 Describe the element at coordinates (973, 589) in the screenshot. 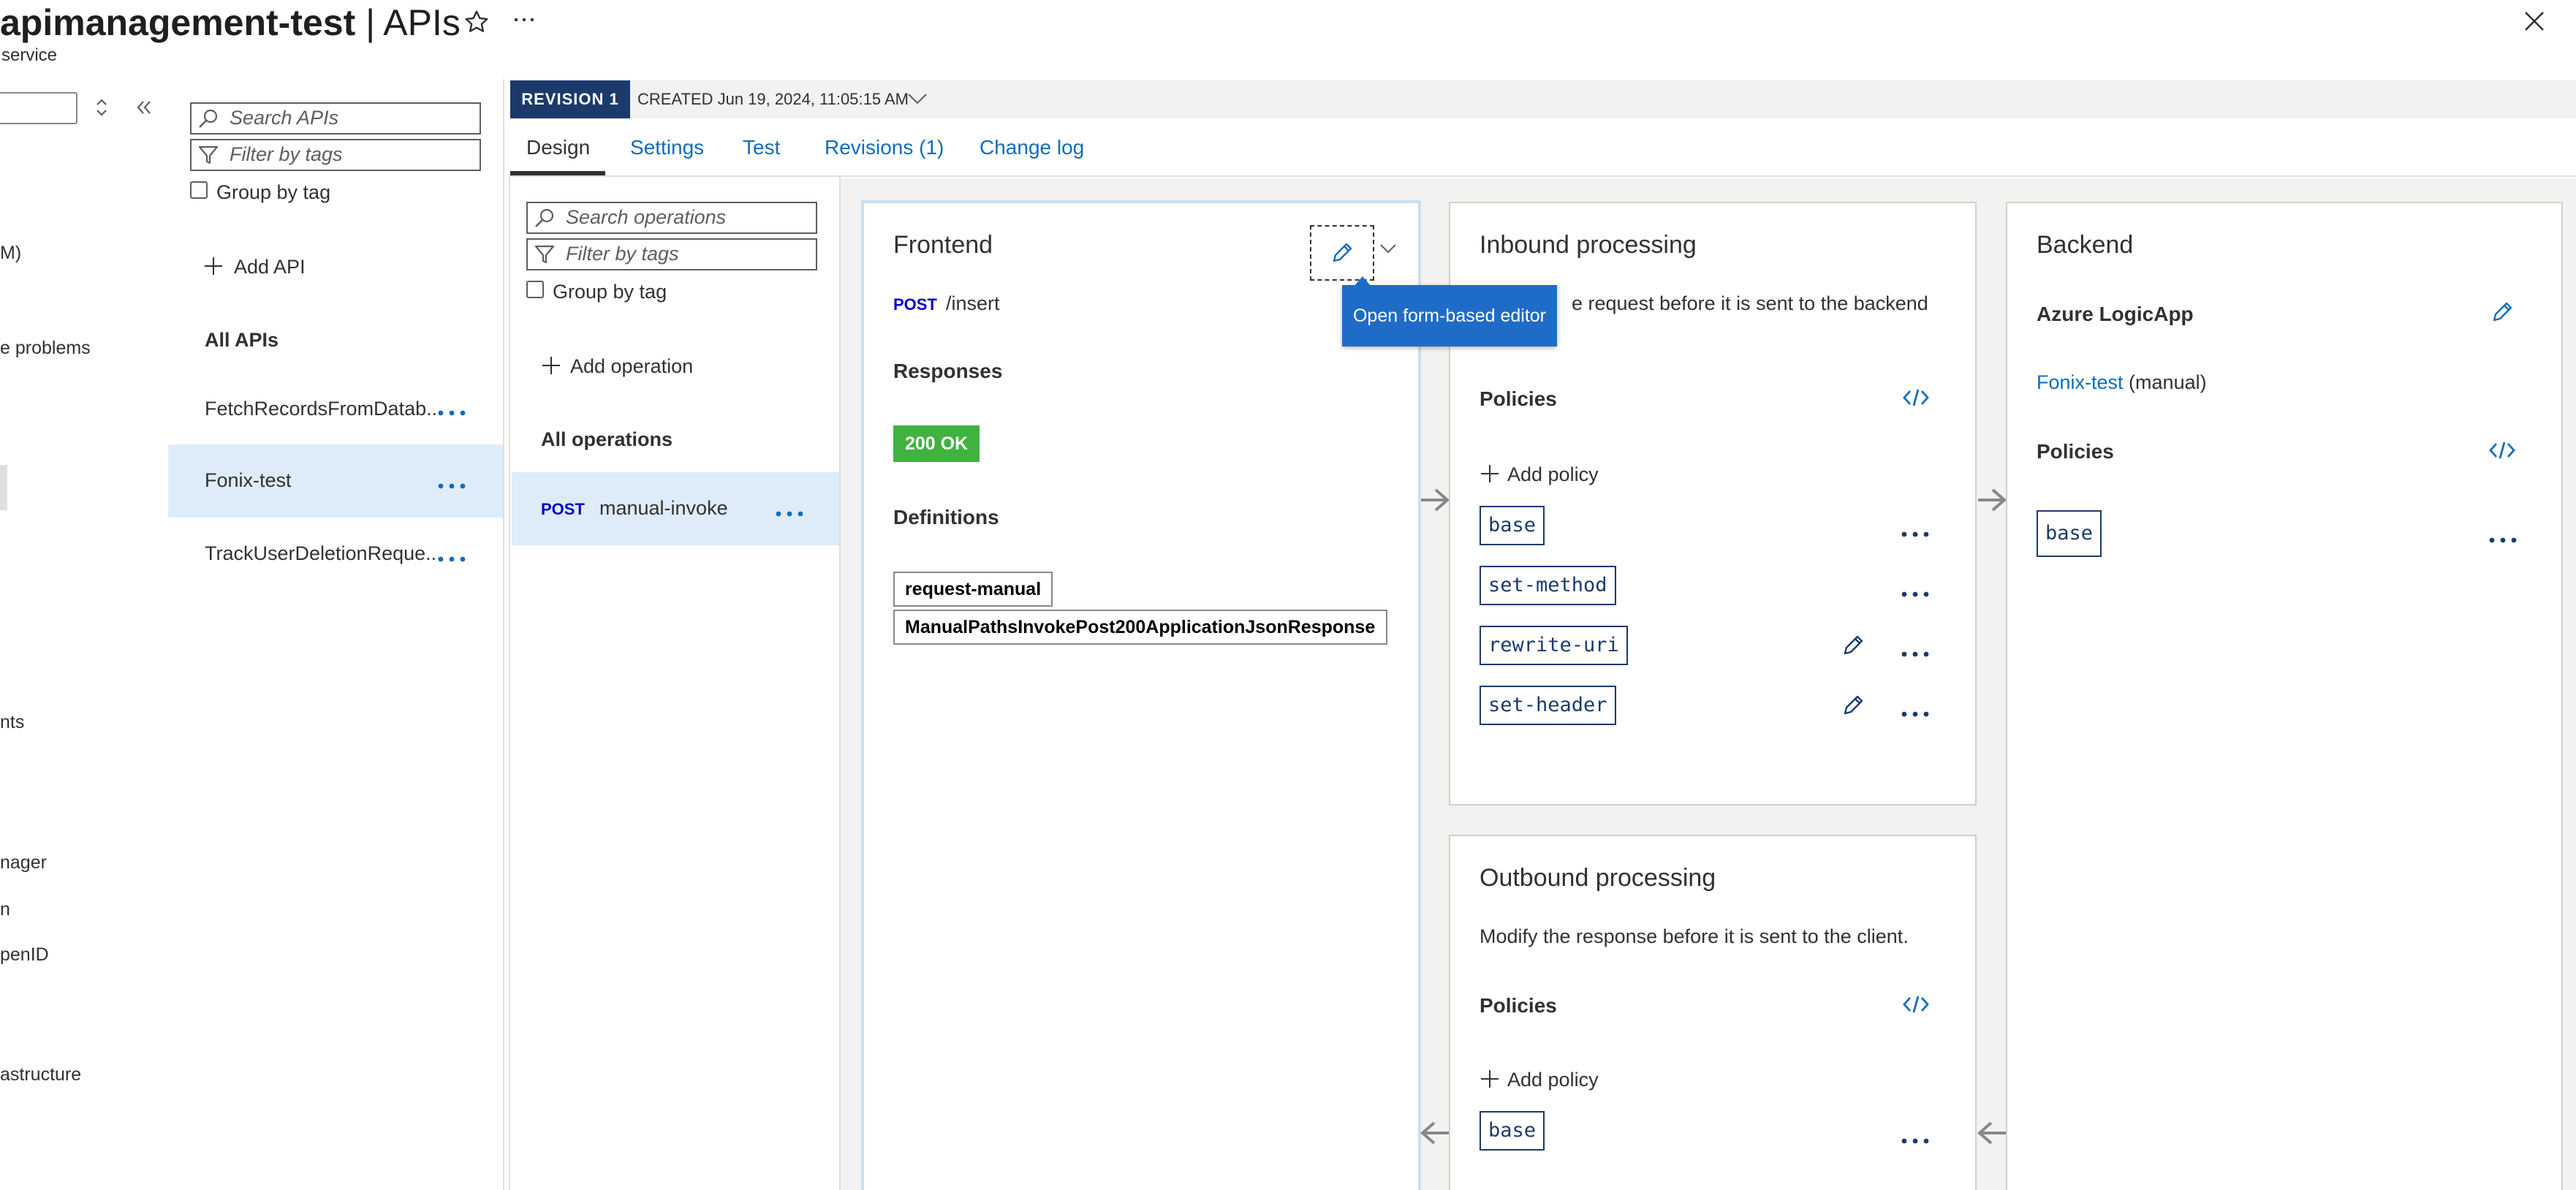

I see `definition-item: request-manual` at that location.